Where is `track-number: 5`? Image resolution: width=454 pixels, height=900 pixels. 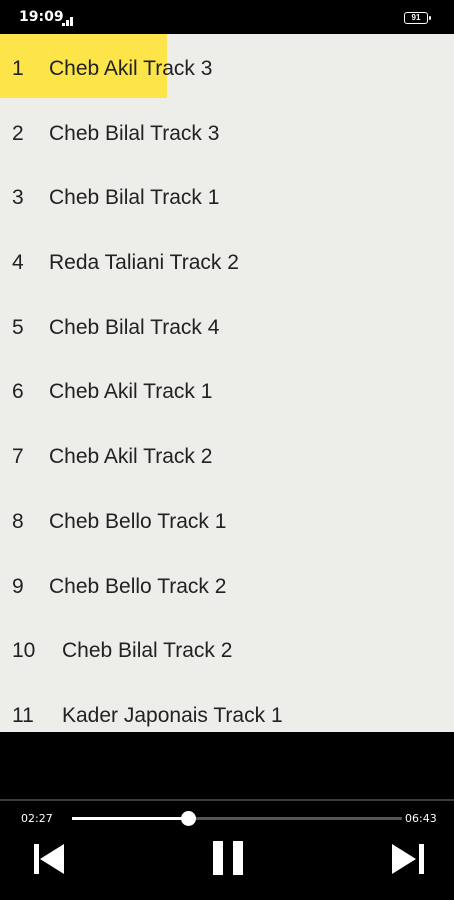
track-number: 5 is located at coordinates (18, 327).